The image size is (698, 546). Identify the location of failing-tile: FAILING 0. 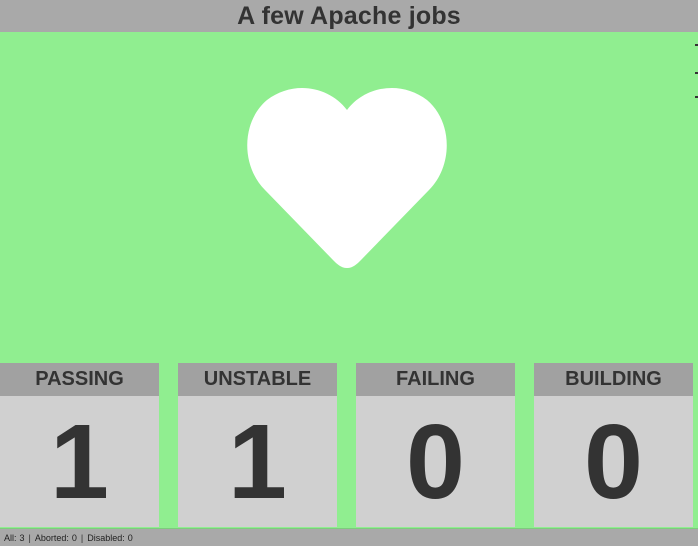
(435, 445).